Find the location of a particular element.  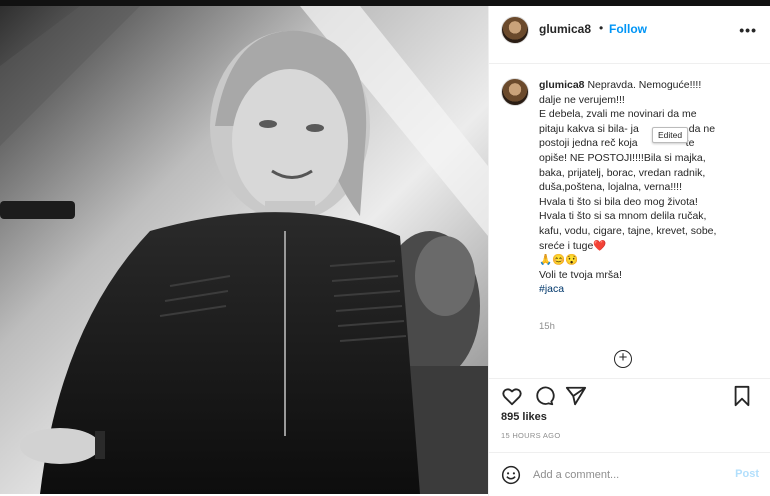

caption-line: E debela, zvali me novinari da me is located at coordinates (618, 114).